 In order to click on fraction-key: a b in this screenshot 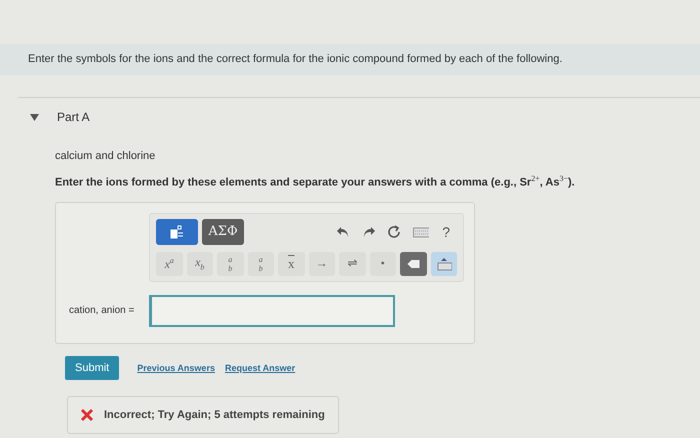, I will do `click(261, 264)`.